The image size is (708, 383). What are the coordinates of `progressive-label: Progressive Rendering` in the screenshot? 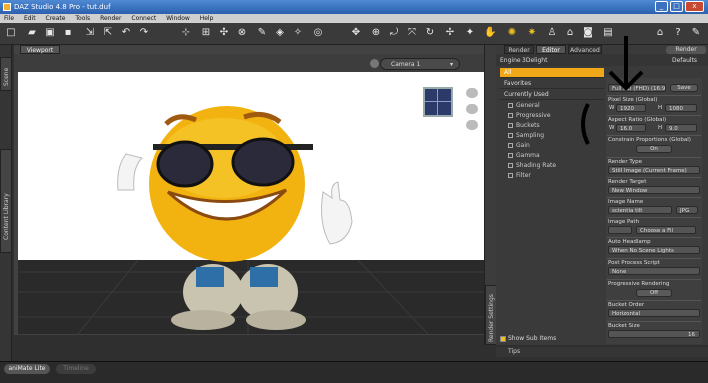 It's located at (654, 283).